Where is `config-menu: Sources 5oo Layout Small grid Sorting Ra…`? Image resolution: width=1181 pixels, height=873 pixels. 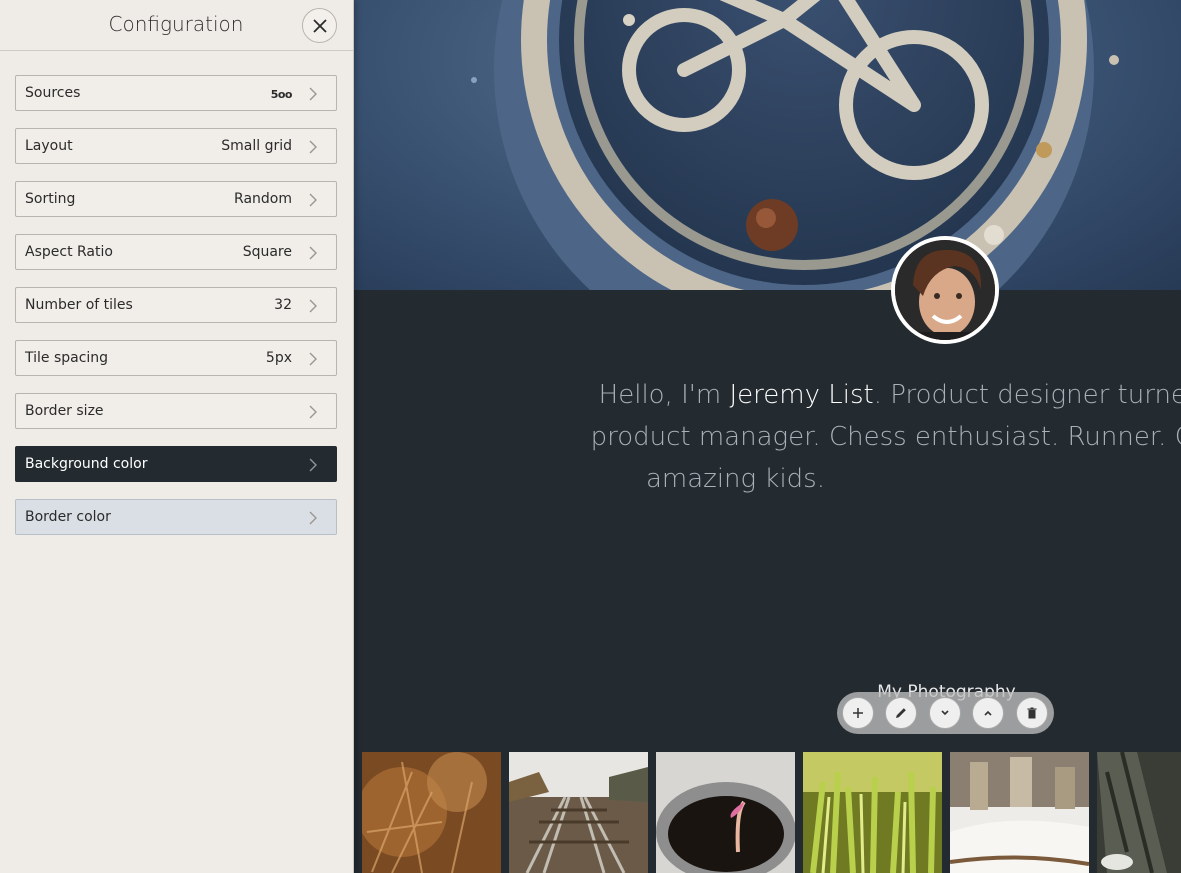
config-menu: Sources 5oo Layout Small grid Sorting Ra… is located at coordinates (176, 313).